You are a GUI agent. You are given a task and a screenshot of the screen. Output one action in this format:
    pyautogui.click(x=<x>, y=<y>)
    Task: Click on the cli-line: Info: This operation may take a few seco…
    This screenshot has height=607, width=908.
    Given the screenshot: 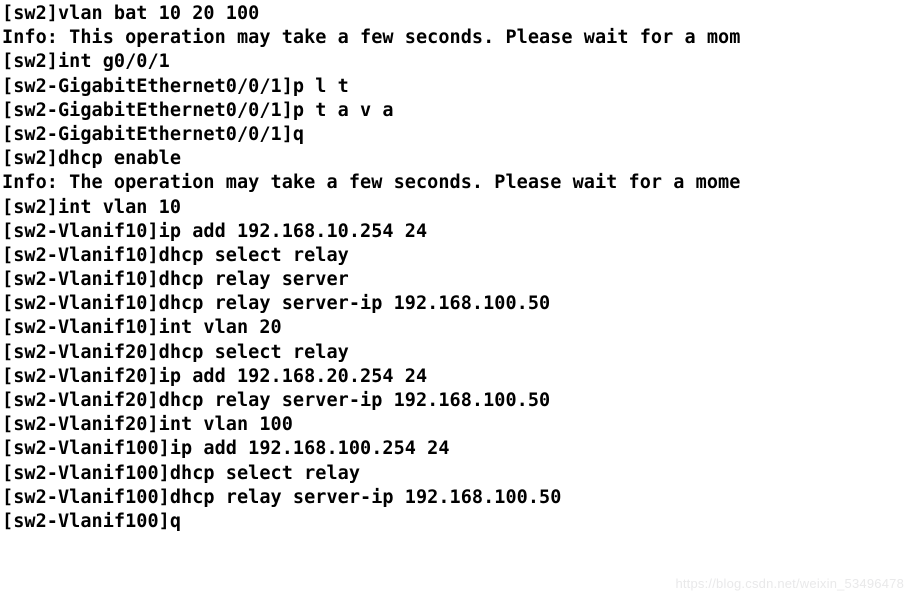 What is the action you would take?
    pyautogui.click(x=371, y=38)
    